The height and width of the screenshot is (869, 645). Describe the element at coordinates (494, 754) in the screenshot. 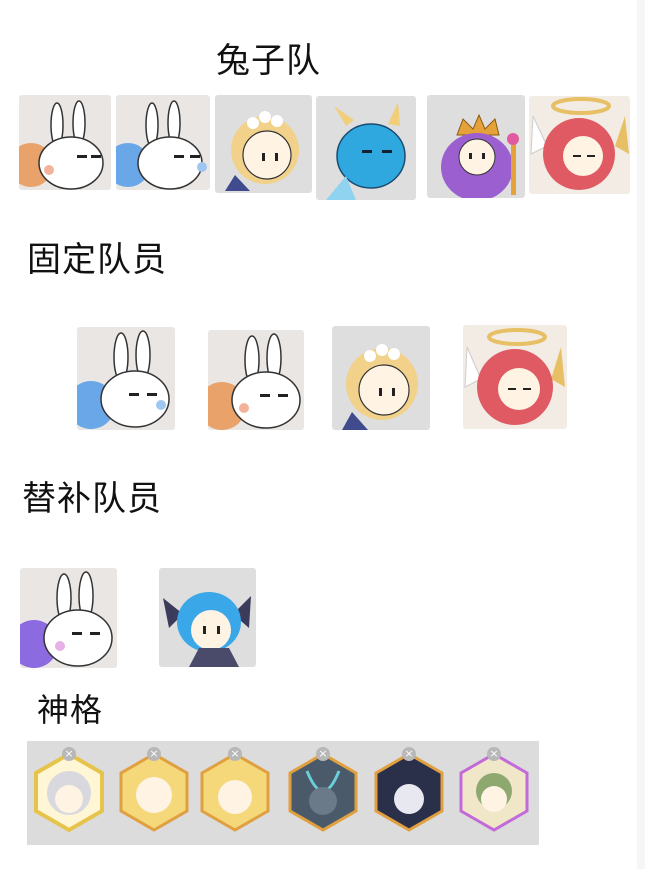

I see `remove-deity-6-icon: ×` at that location.